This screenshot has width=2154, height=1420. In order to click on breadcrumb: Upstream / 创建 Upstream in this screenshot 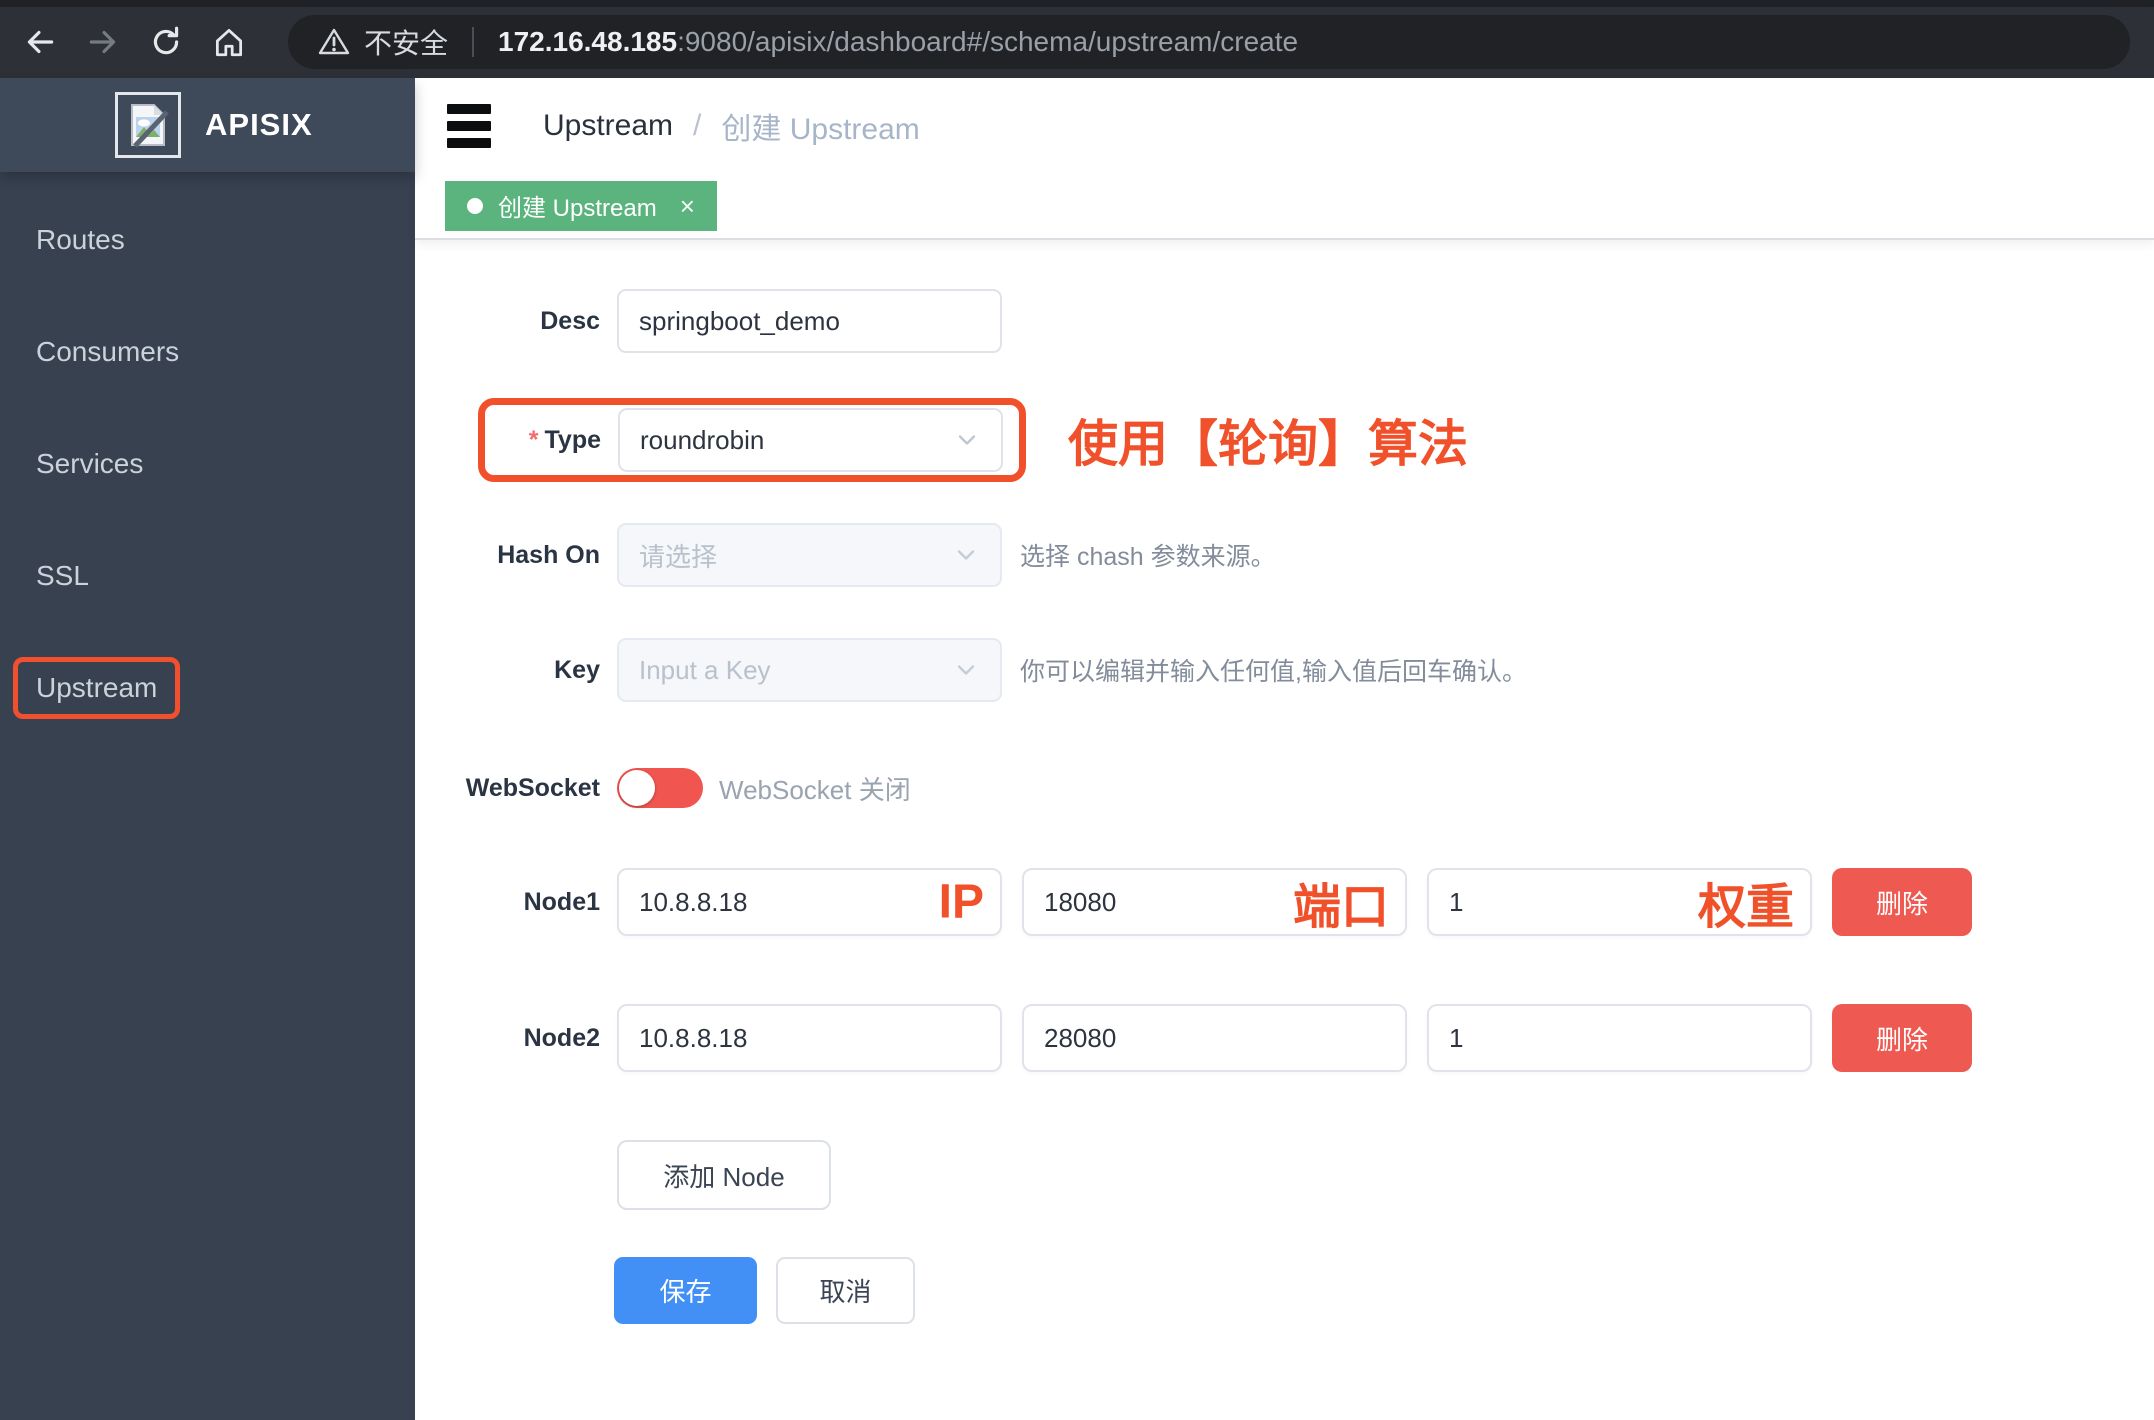, I will do `click(731, 126)`.